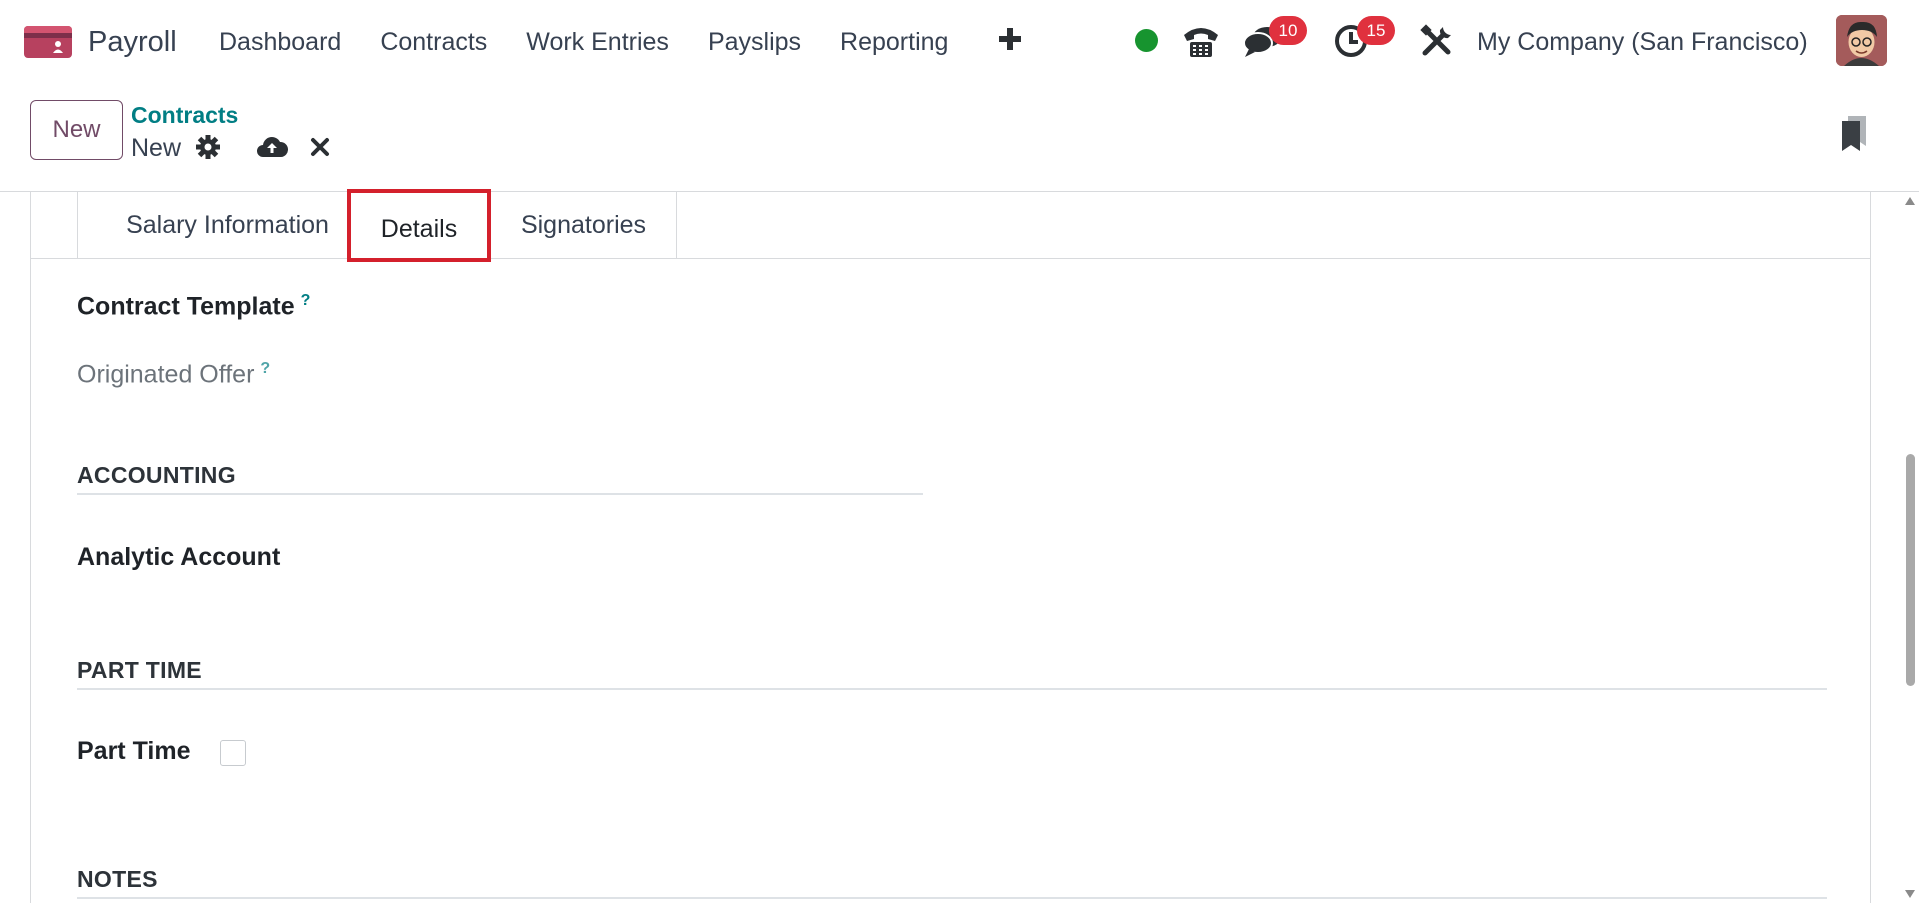 This screenshot has height=903, width=1919. I want to click on vertical-scrollbar, so click(1909, 547).